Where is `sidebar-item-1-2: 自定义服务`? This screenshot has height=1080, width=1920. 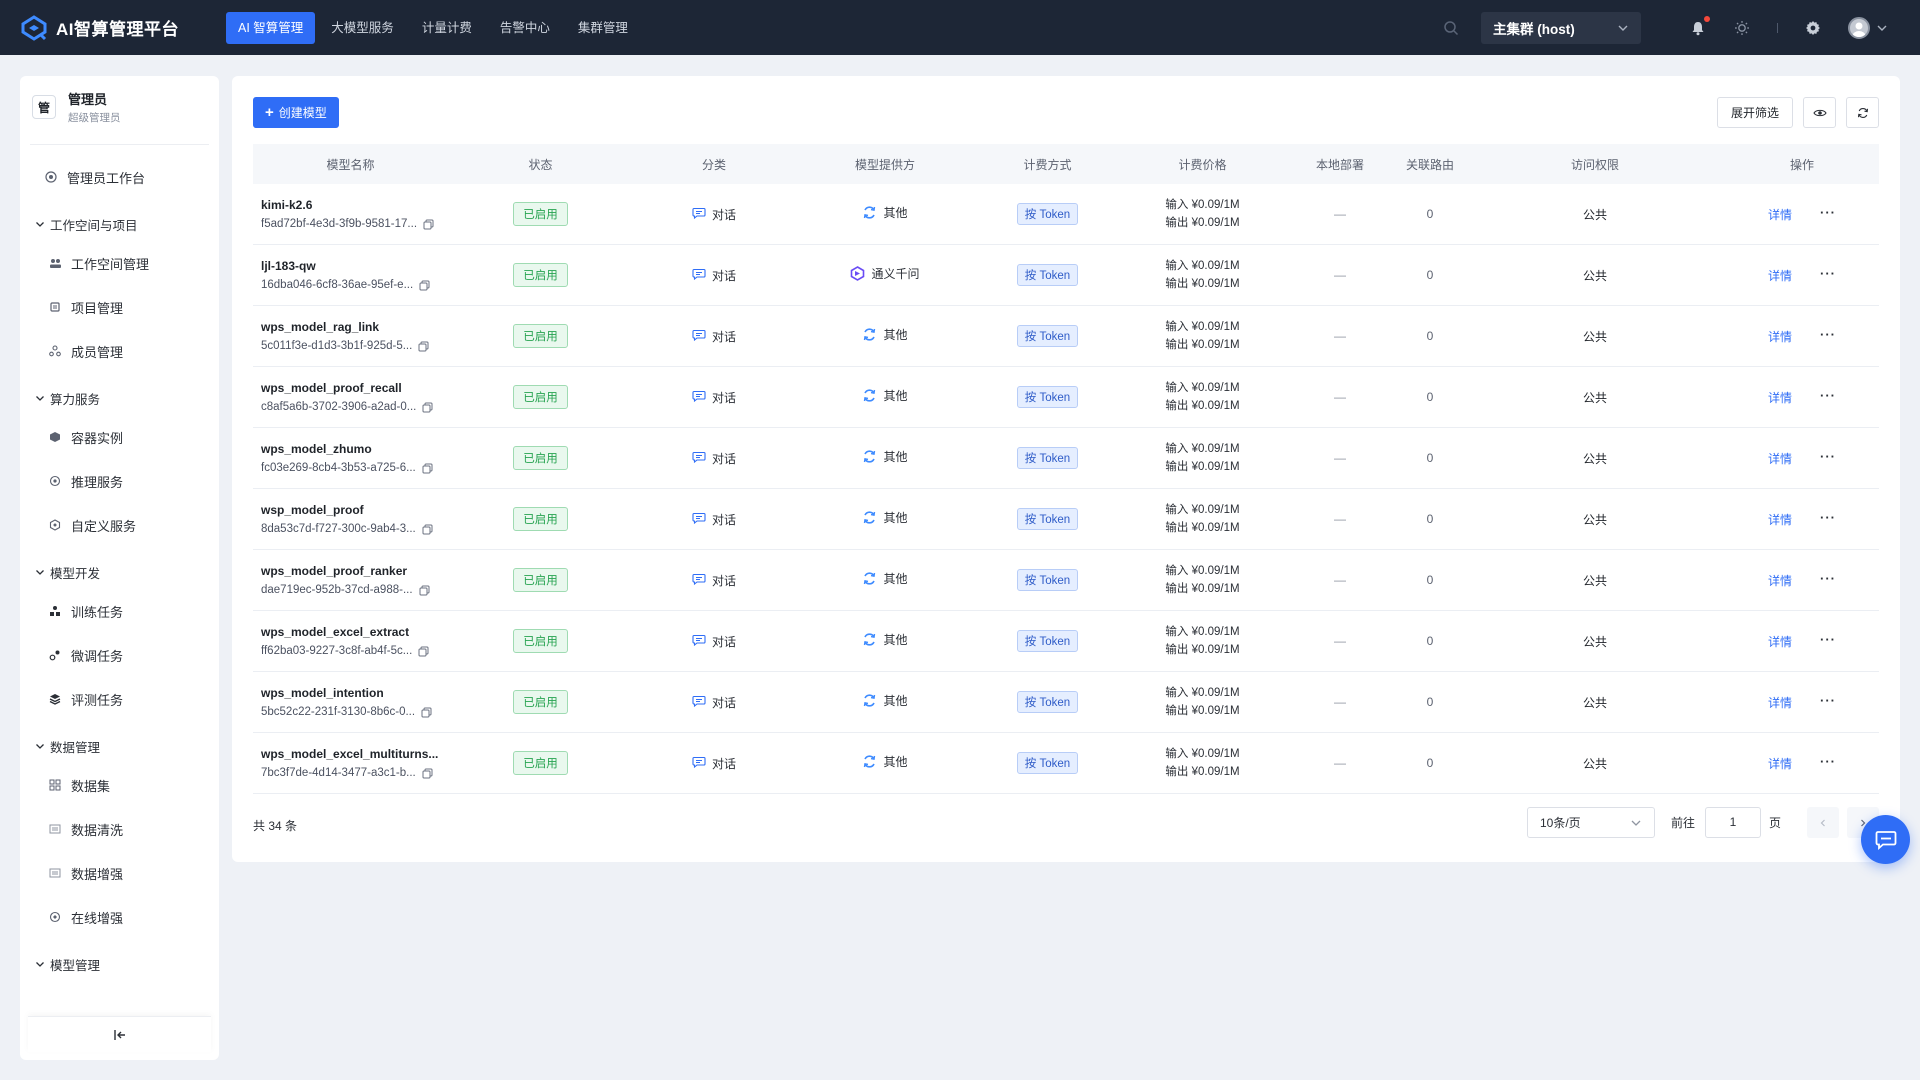
sidebar-item-1-2: 自定义服务 is located at coordinates (119, 525).